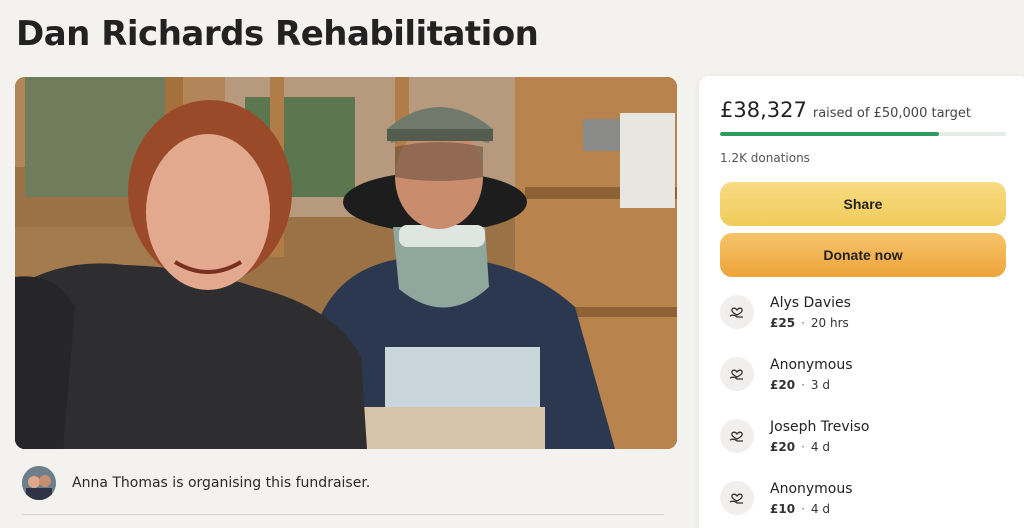 The width and height of the screenshot is (1024, 528). What do you see at coordinates (863, 204) in the screenshot?
I see `share-button: Share` at bounding box center [863, 204].